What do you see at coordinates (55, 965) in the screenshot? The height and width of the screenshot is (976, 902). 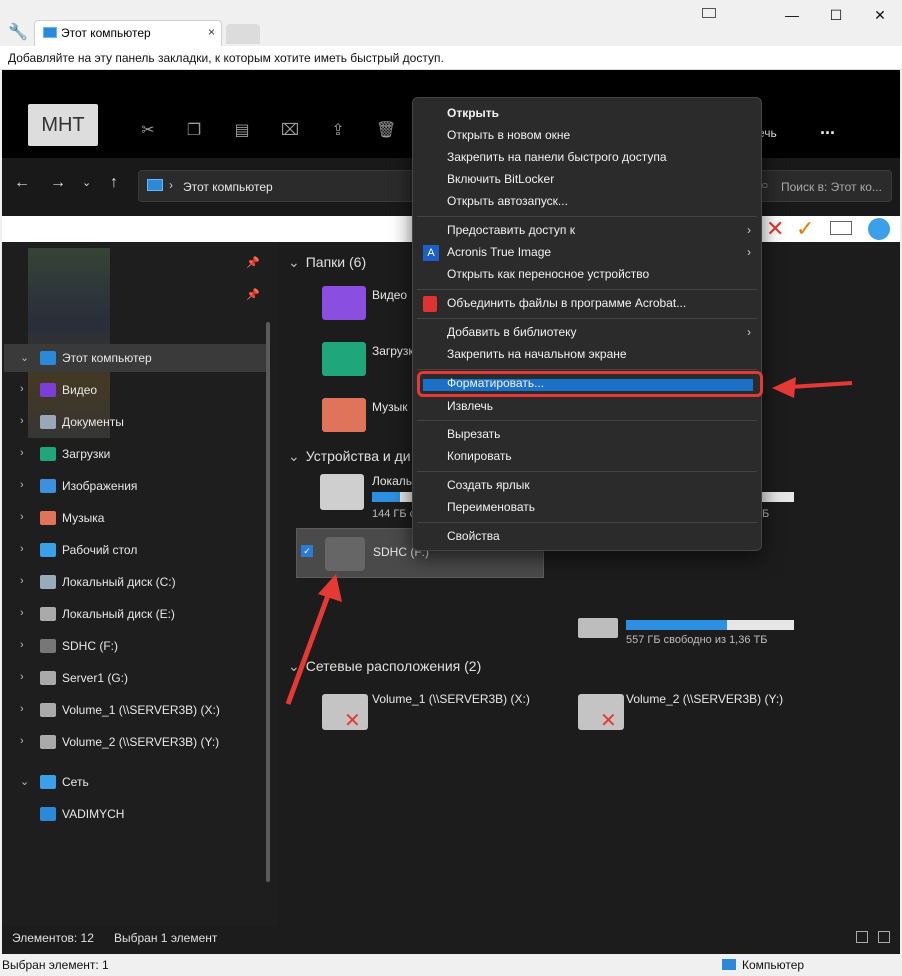 I see `selected-element-status: Выбран элемент: 1` at bounding box center [55, 965].